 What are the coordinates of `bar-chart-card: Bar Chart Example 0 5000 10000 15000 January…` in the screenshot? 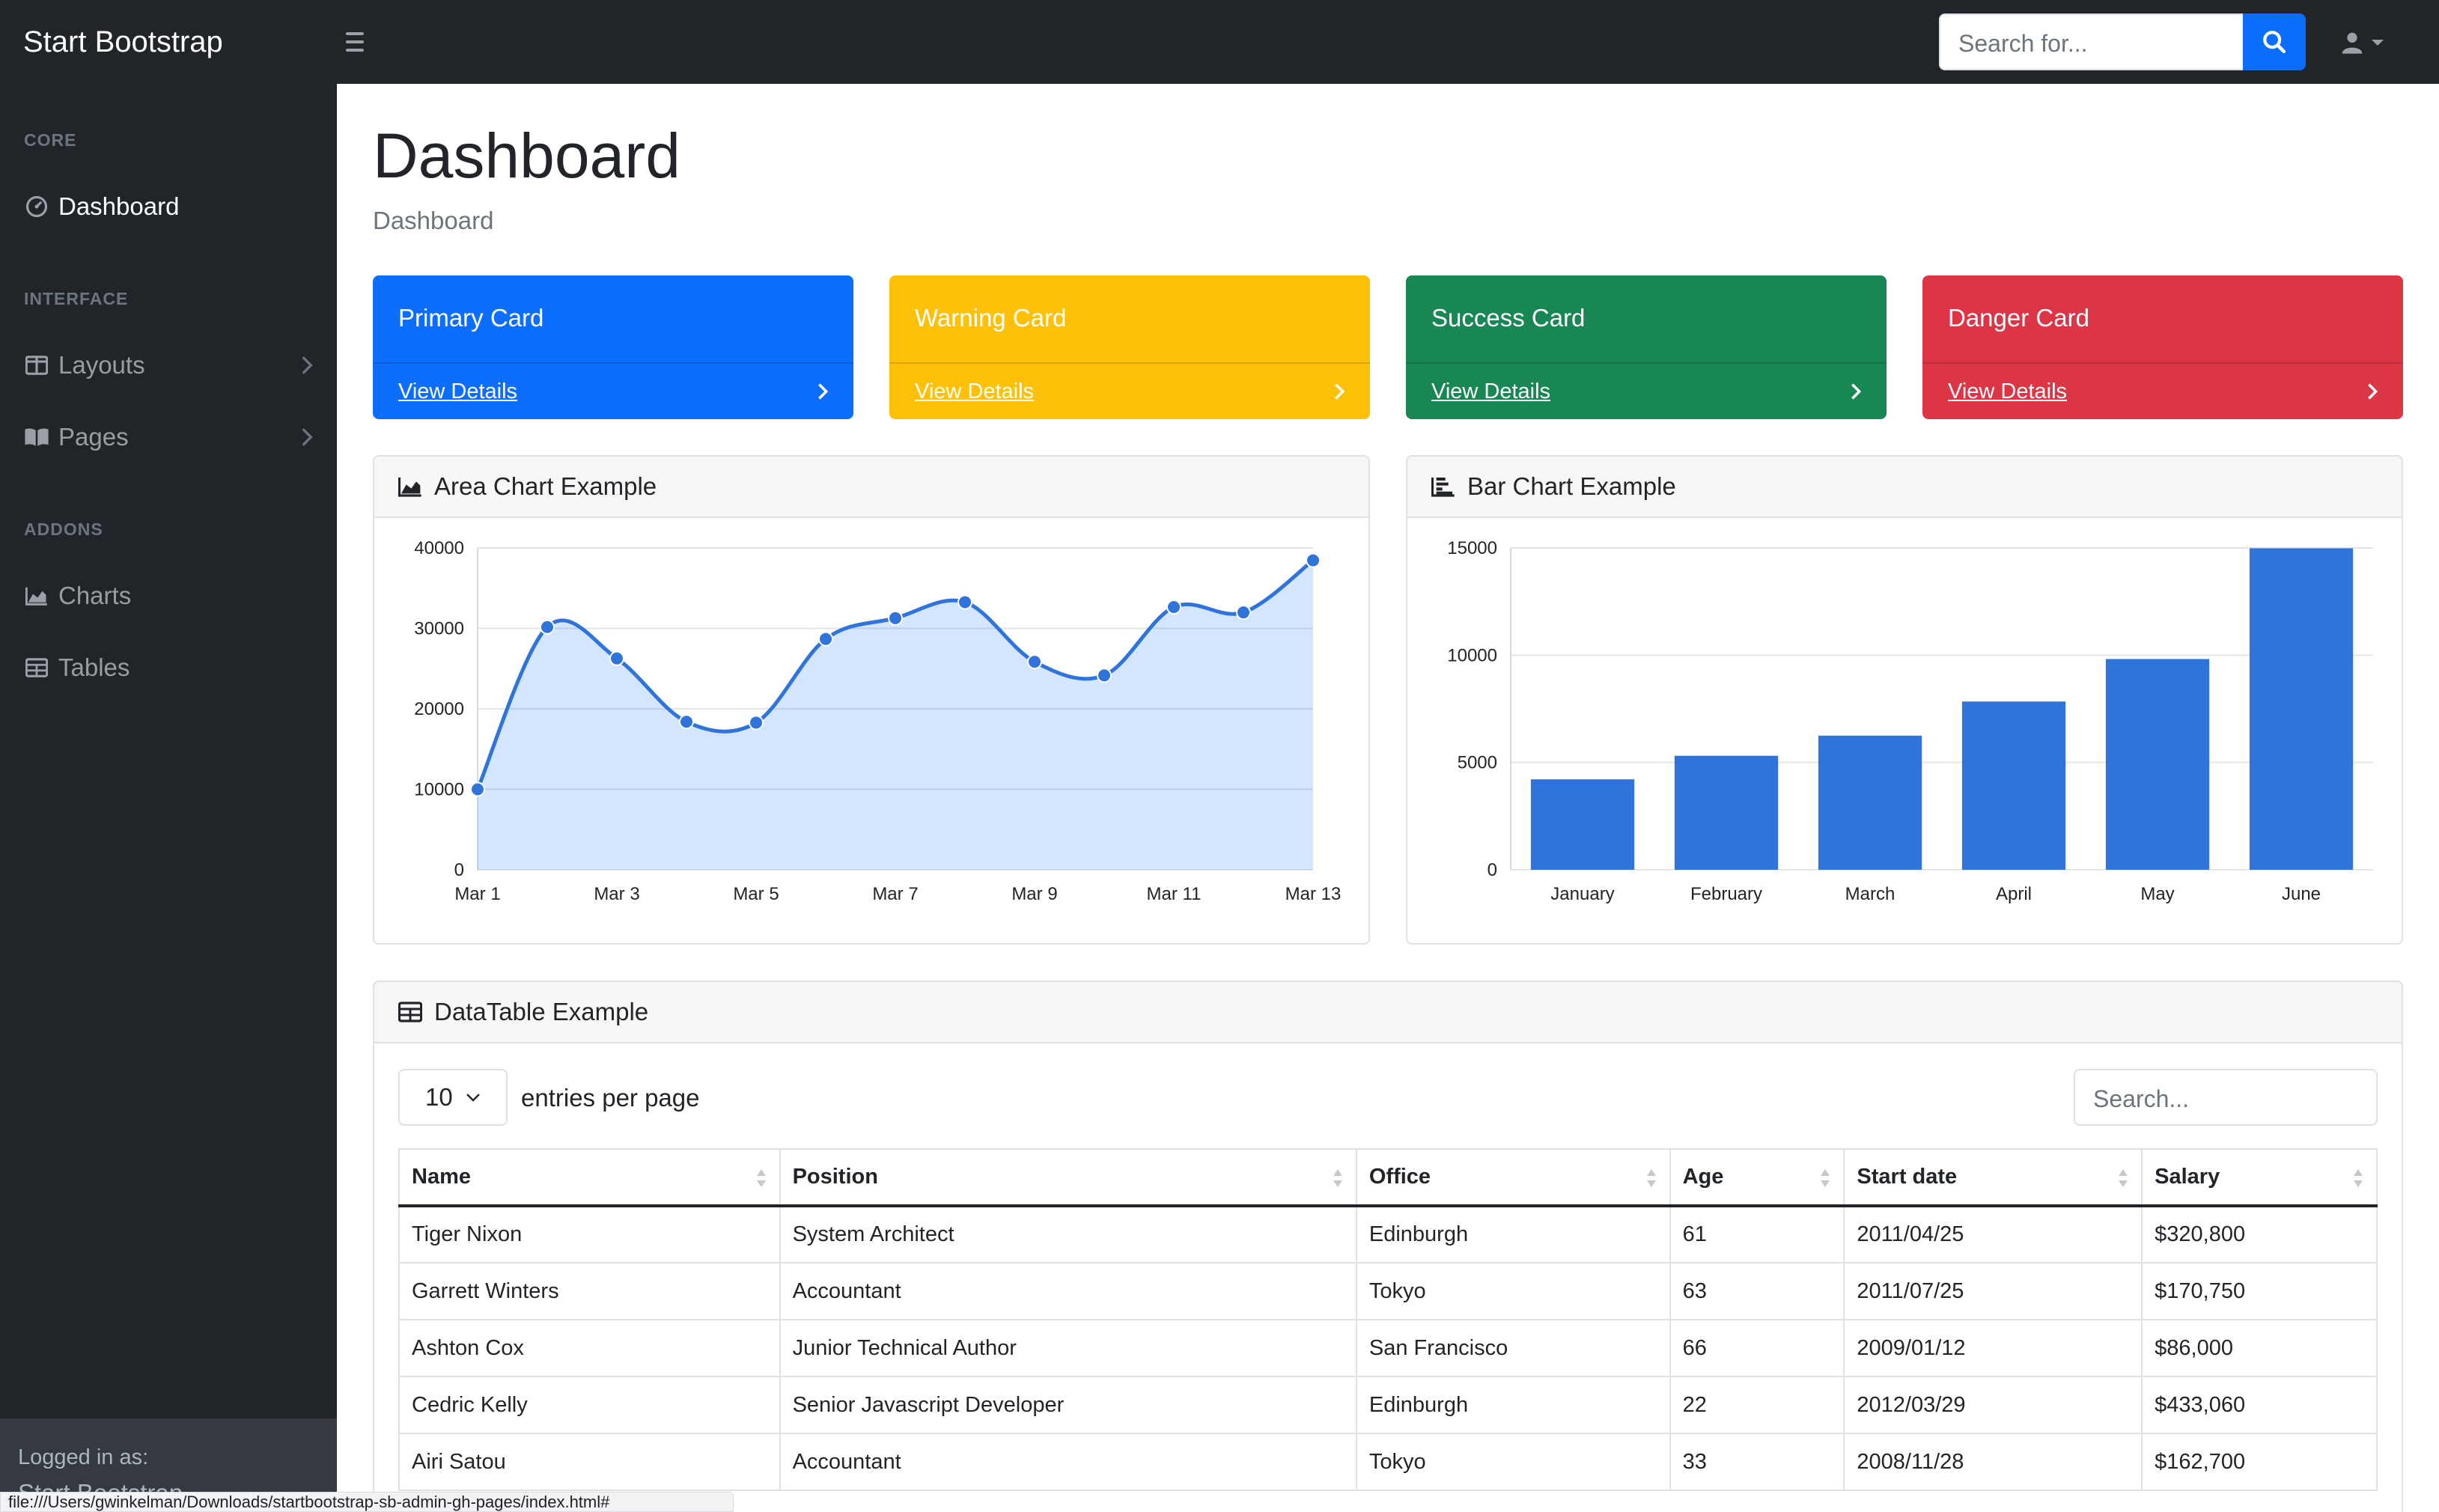 It's located at (1904, 700).